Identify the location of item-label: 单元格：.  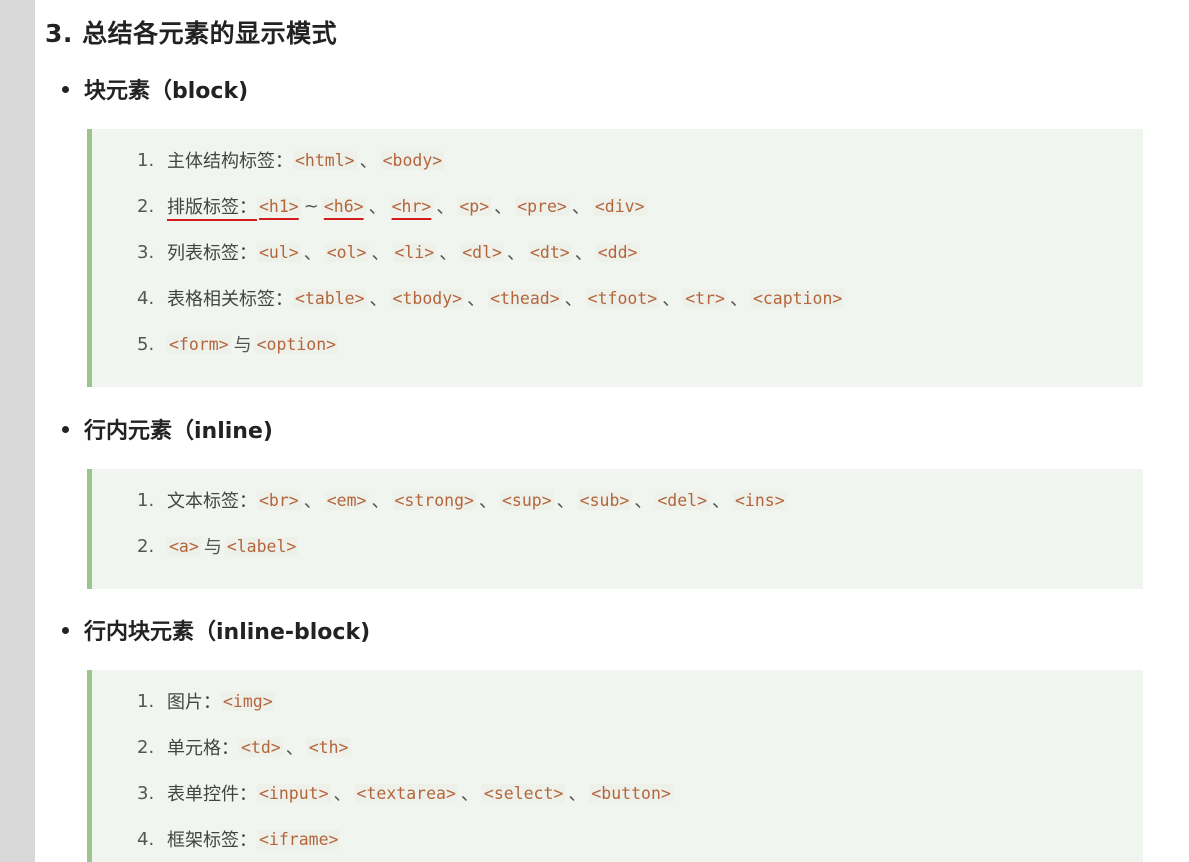
(203, 748).